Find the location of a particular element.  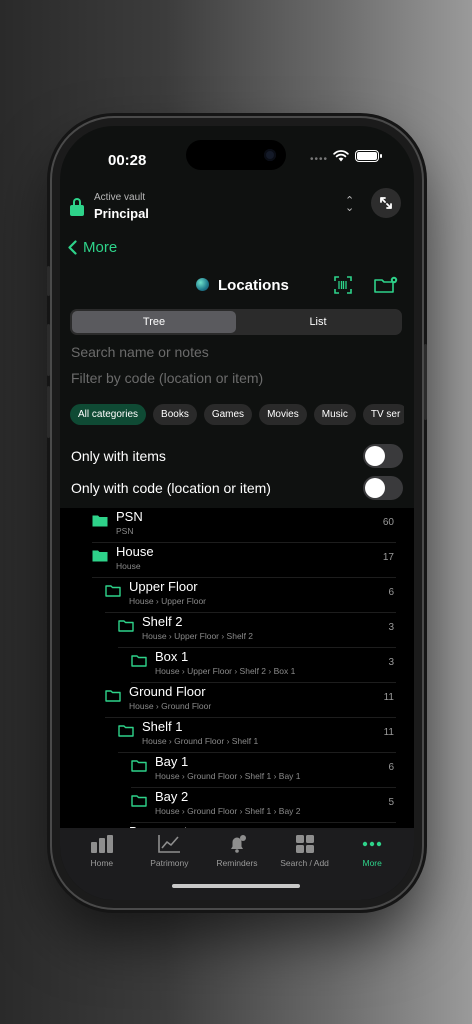

expand-arrows-icon is located at coordinates (386, 203).